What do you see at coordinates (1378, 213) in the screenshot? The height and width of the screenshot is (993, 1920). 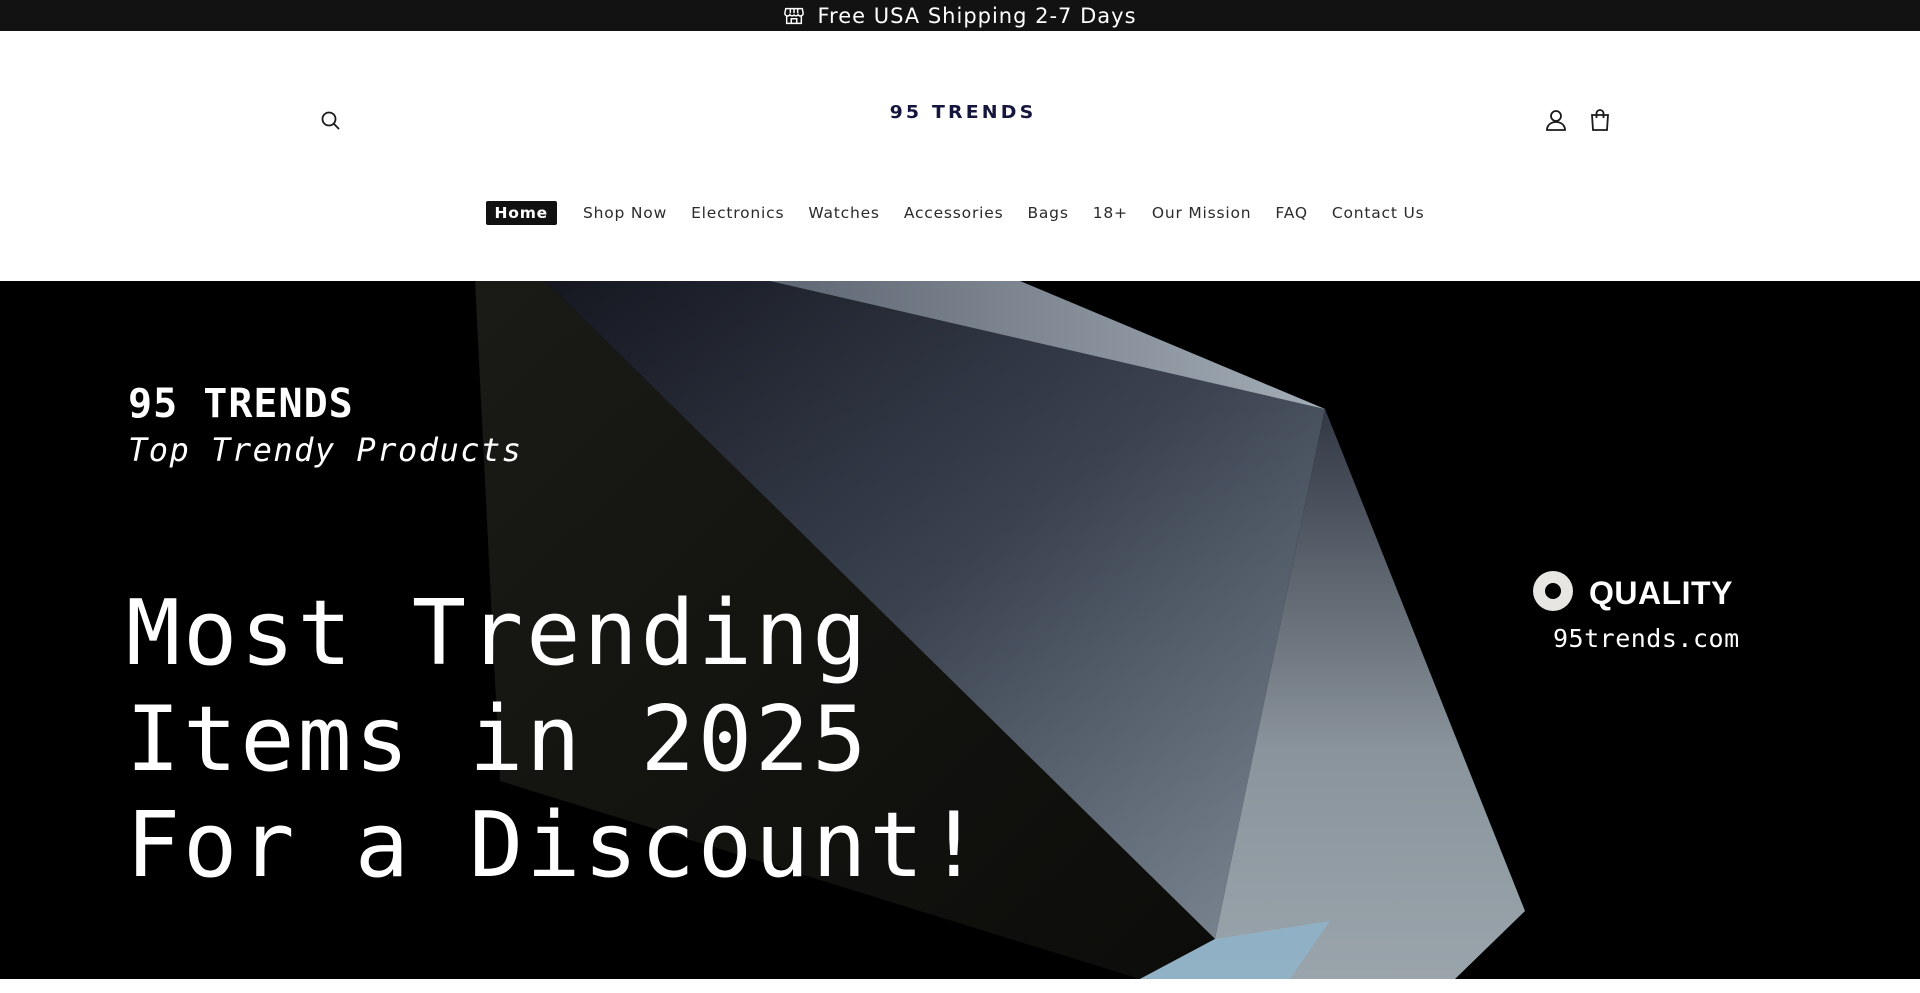 I see `nav-item-contact-us: Contact Us` at bounding box center [1378, 213].